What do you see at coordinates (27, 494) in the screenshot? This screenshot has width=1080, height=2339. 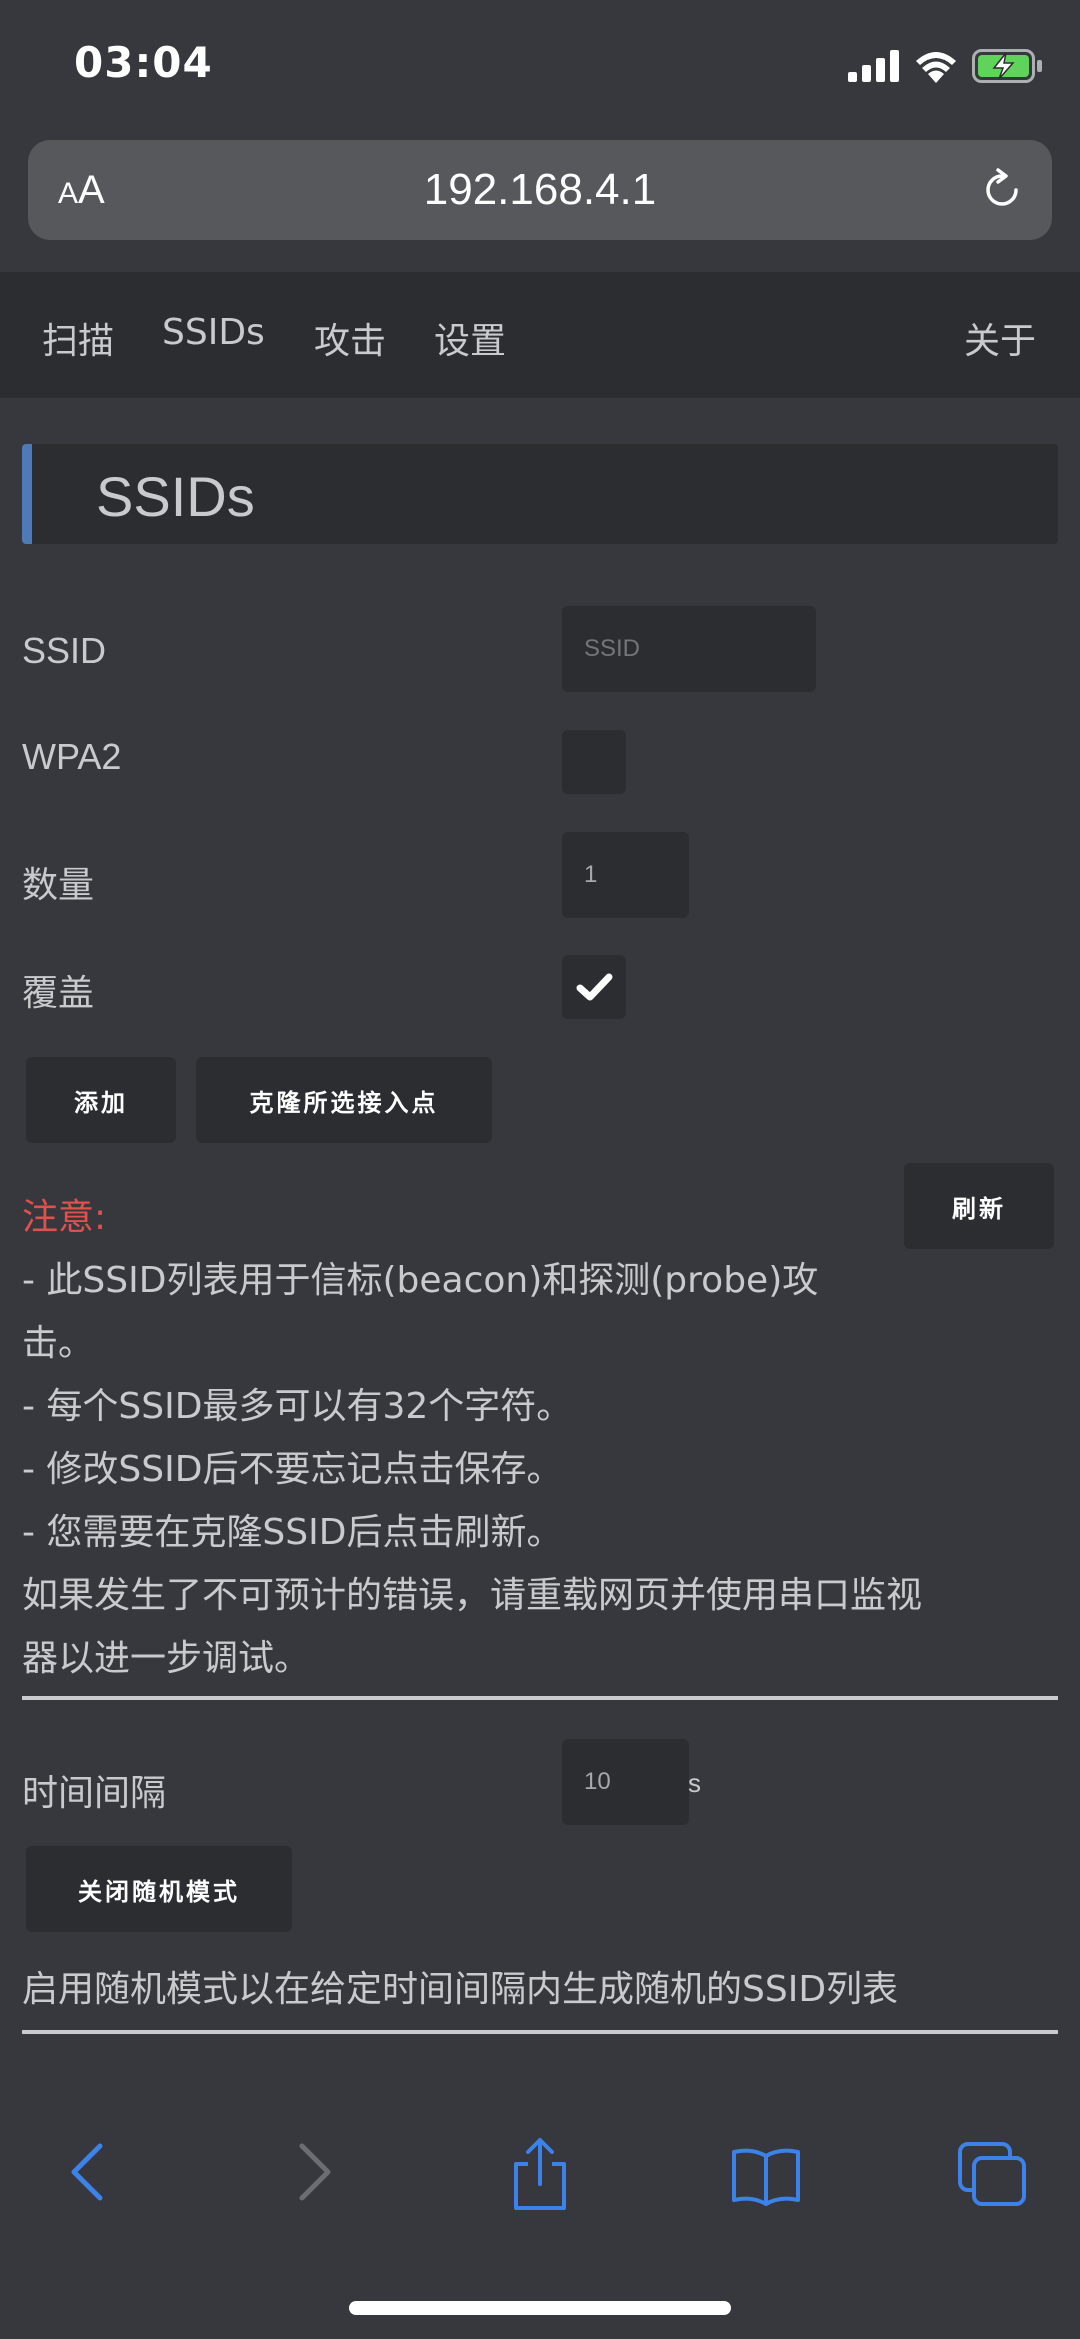 I see `title-accent-bar` at bounding box center [27, 494].